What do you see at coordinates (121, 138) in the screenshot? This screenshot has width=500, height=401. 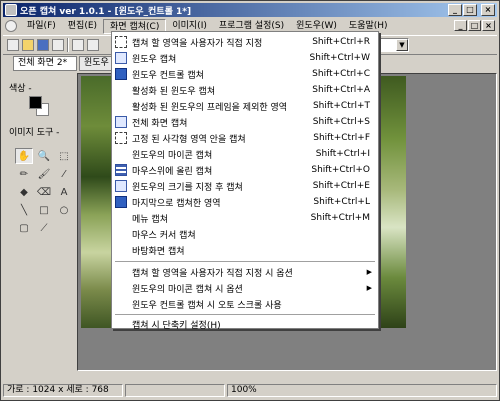 I see `fixed-rect-icon` at bounding box center [121, 138].